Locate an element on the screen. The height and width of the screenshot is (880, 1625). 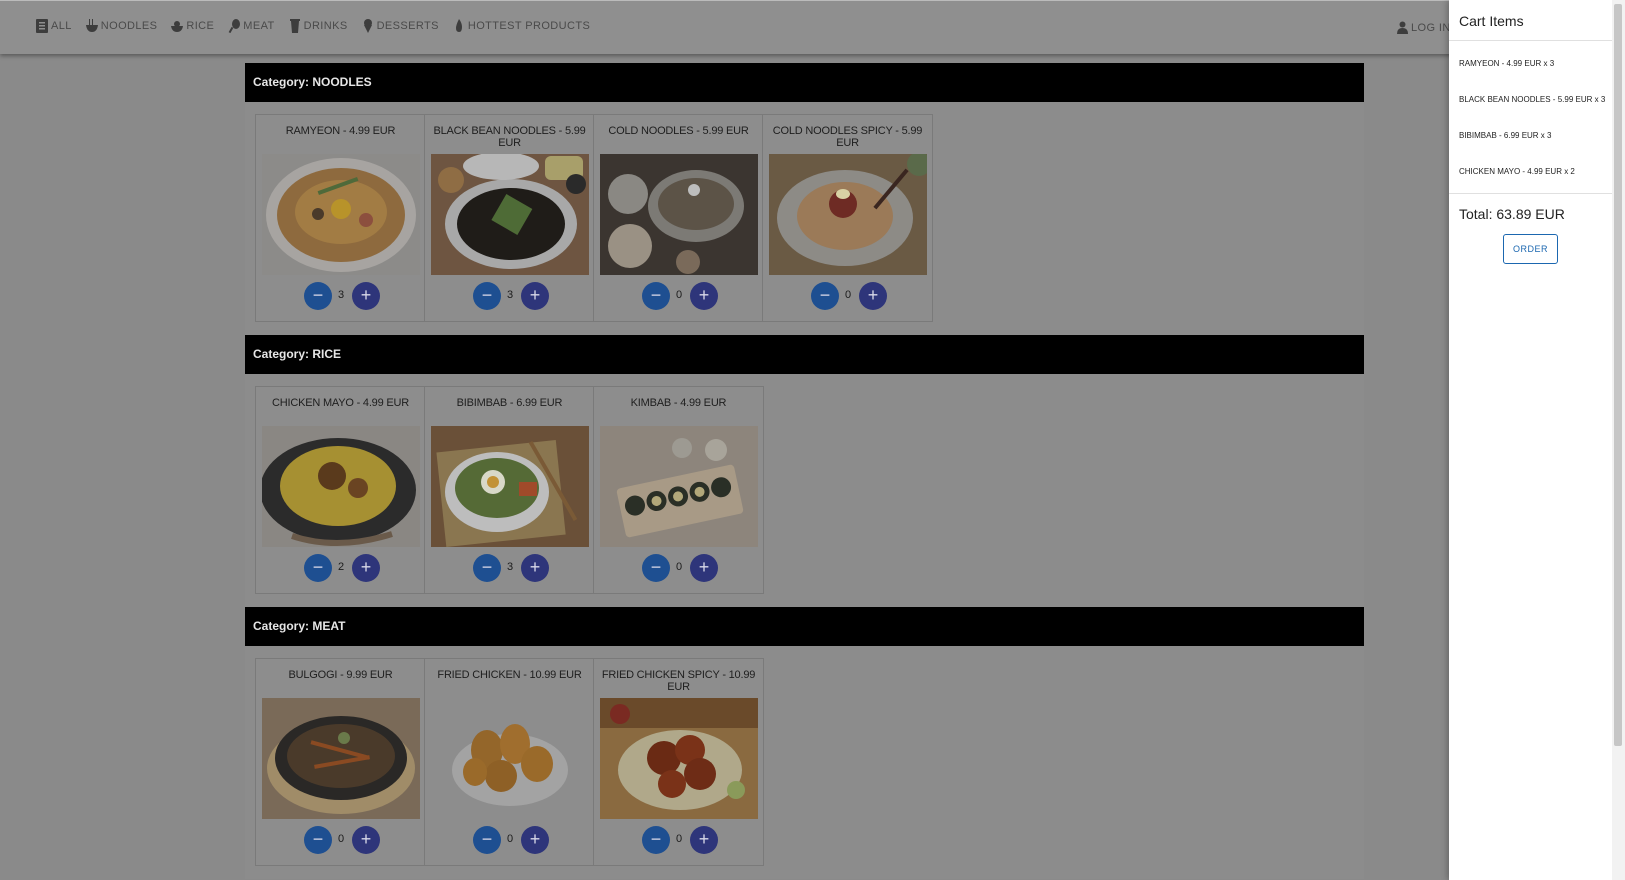
noodle-bowl-icon is located at coordinates (91, 25).